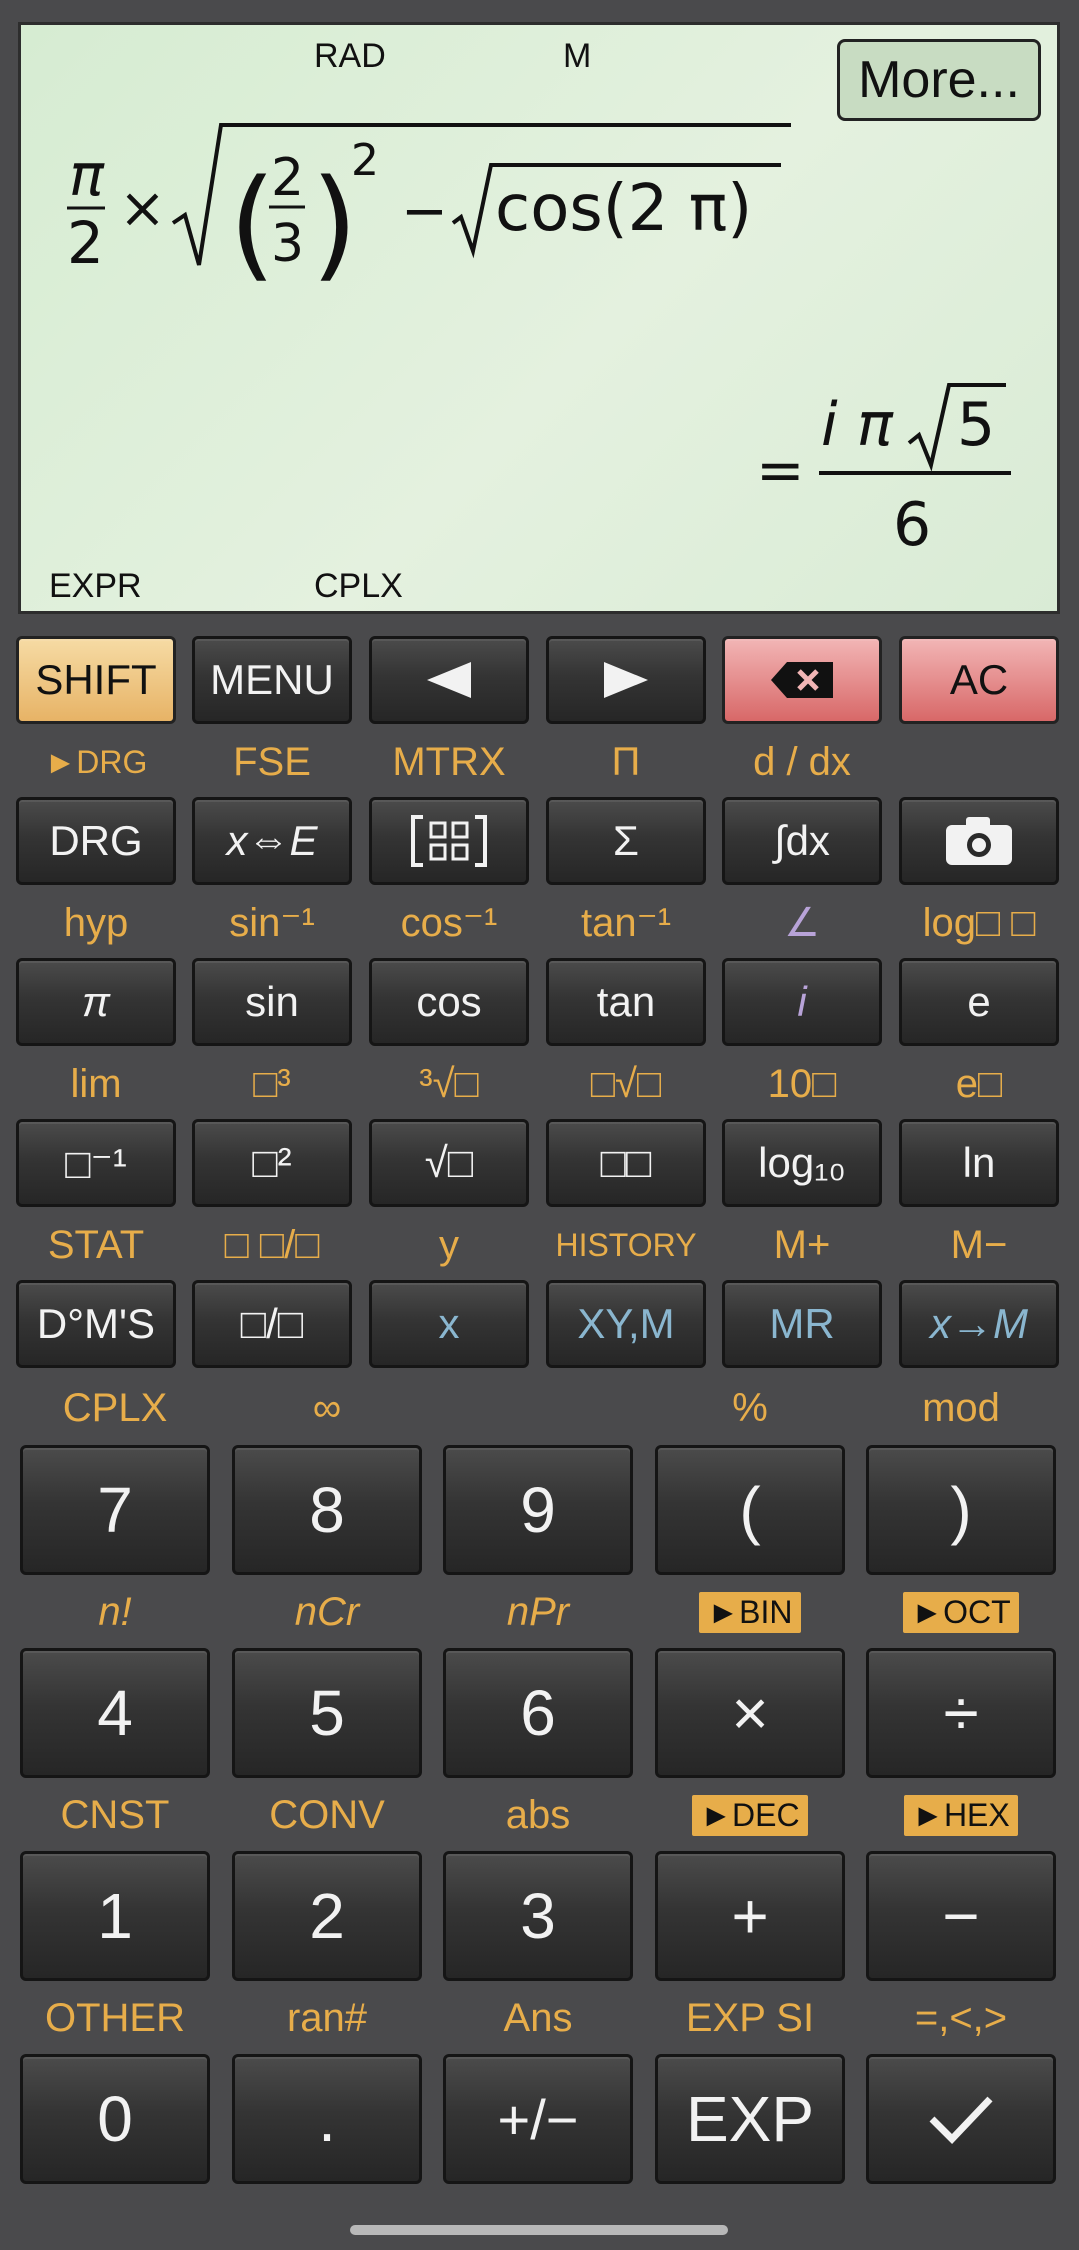 The height and width of the screenshot is (2250, 1079). What do you see at coordinates (538, 1510) in the screenshot?
I see `digit-9-button: 9` at bounding box center [538, 1510].